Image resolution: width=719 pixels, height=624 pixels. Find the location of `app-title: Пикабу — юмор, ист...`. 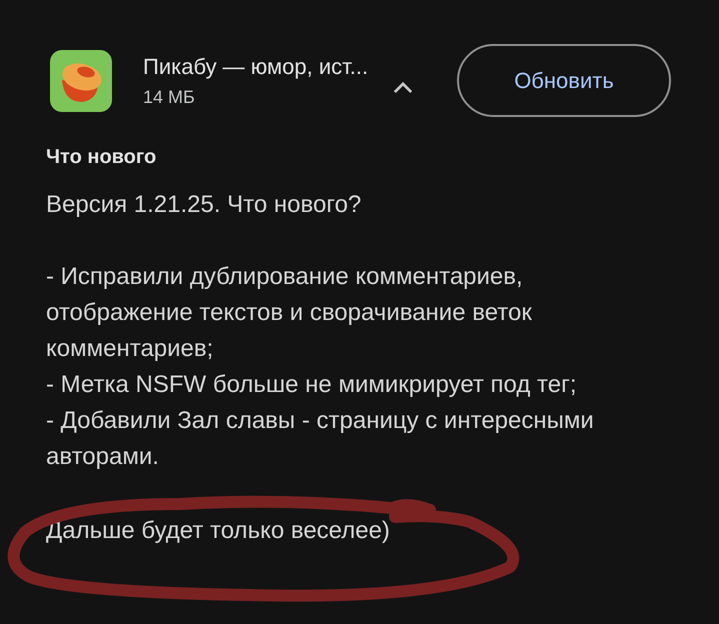

app-title: Пикабу — юмор, ист... is located at coordinates (256, 67).